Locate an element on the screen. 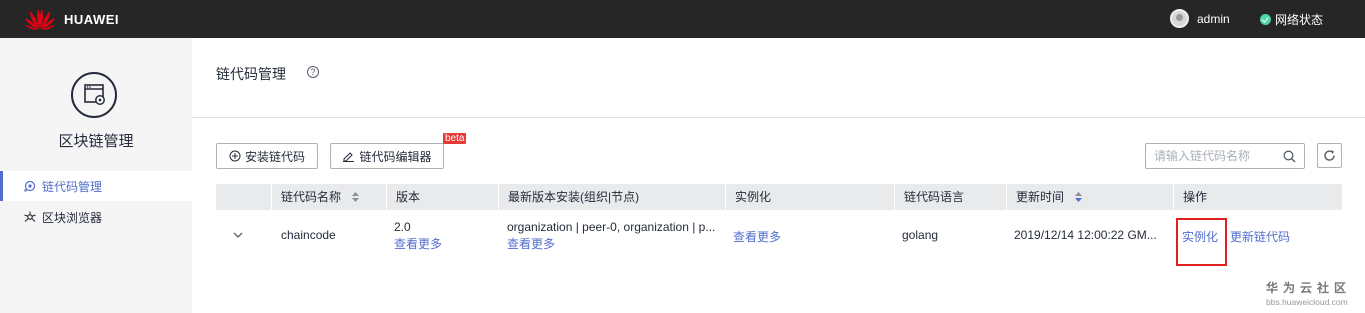 Image resolution: width=1365 pixels, height=313 pixels. chaincode-icon is located at coordinates (30, 186).